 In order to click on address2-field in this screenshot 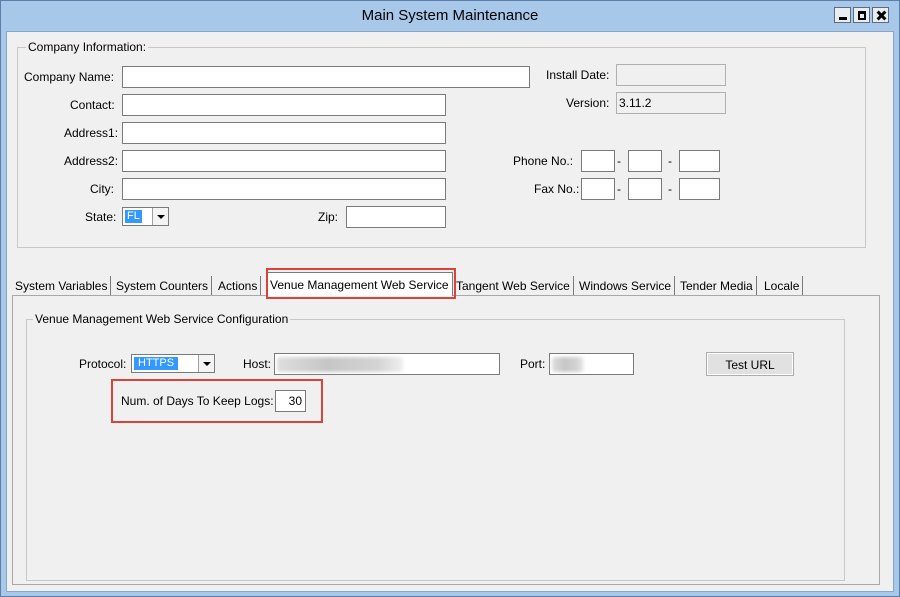, I will do `click(284, 161)`.